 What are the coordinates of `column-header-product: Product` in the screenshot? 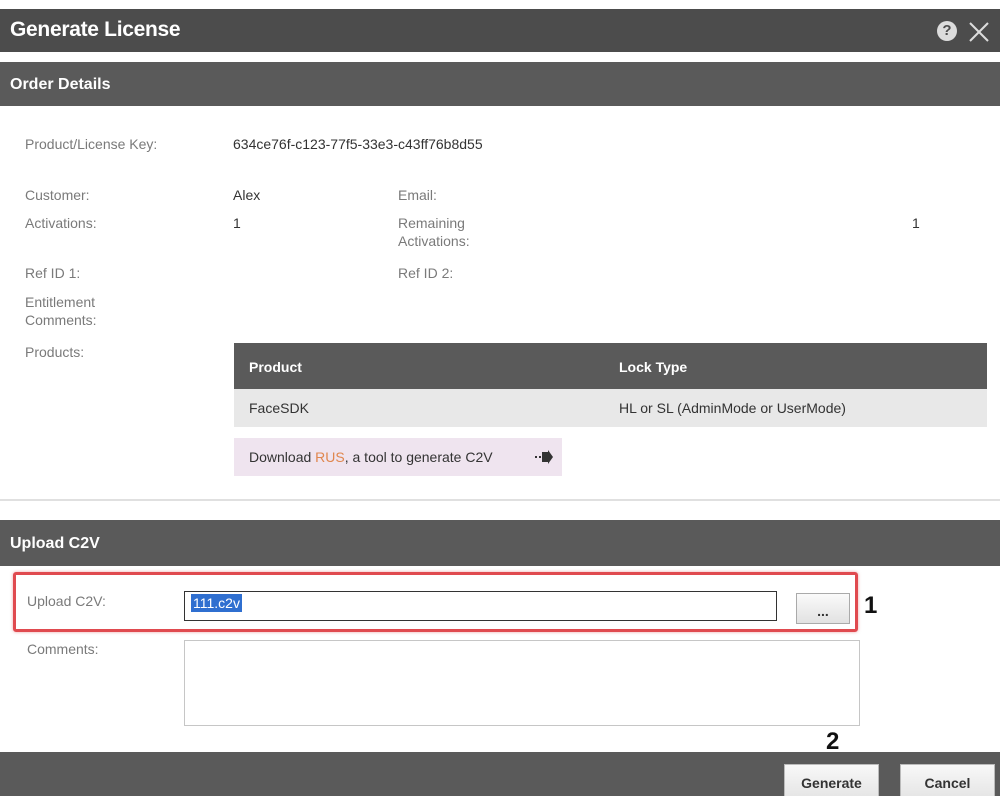 It's located at (275, 367).